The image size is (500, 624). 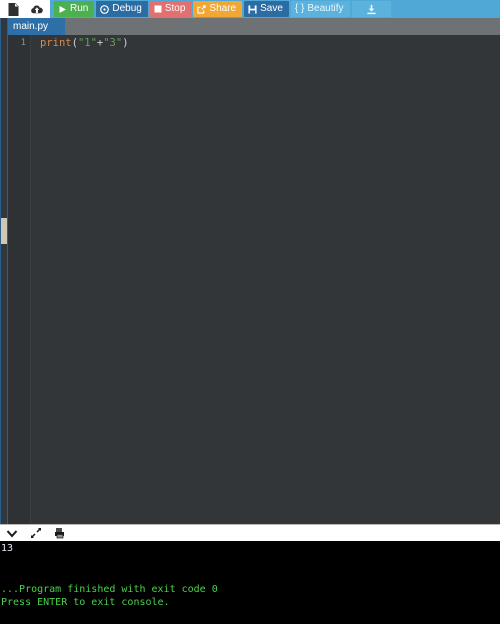 What do you see at coordinates (19, 279) in the screenshot?
I see `editor-gutter` at bounding box center [19, 279].